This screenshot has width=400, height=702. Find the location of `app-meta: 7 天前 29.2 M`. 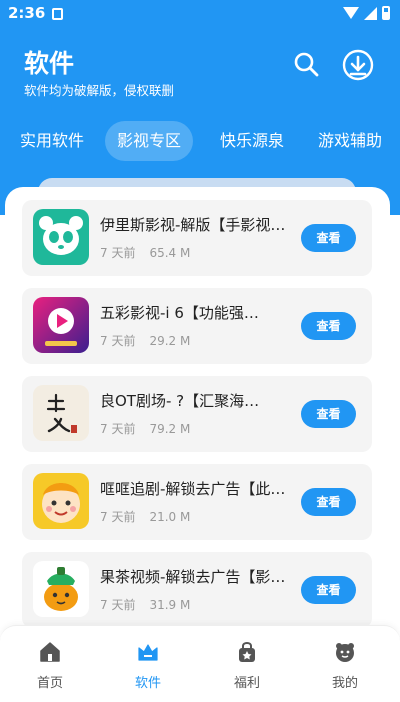

app-meta: 7 天前 29.2 M is located at coordinates (145, 340).